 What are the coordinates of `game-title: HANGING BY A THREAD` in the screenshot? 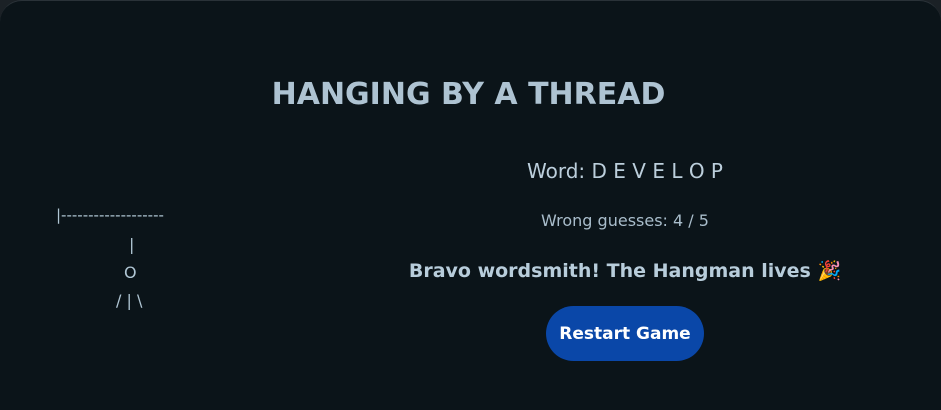 It's located at (468, 94).